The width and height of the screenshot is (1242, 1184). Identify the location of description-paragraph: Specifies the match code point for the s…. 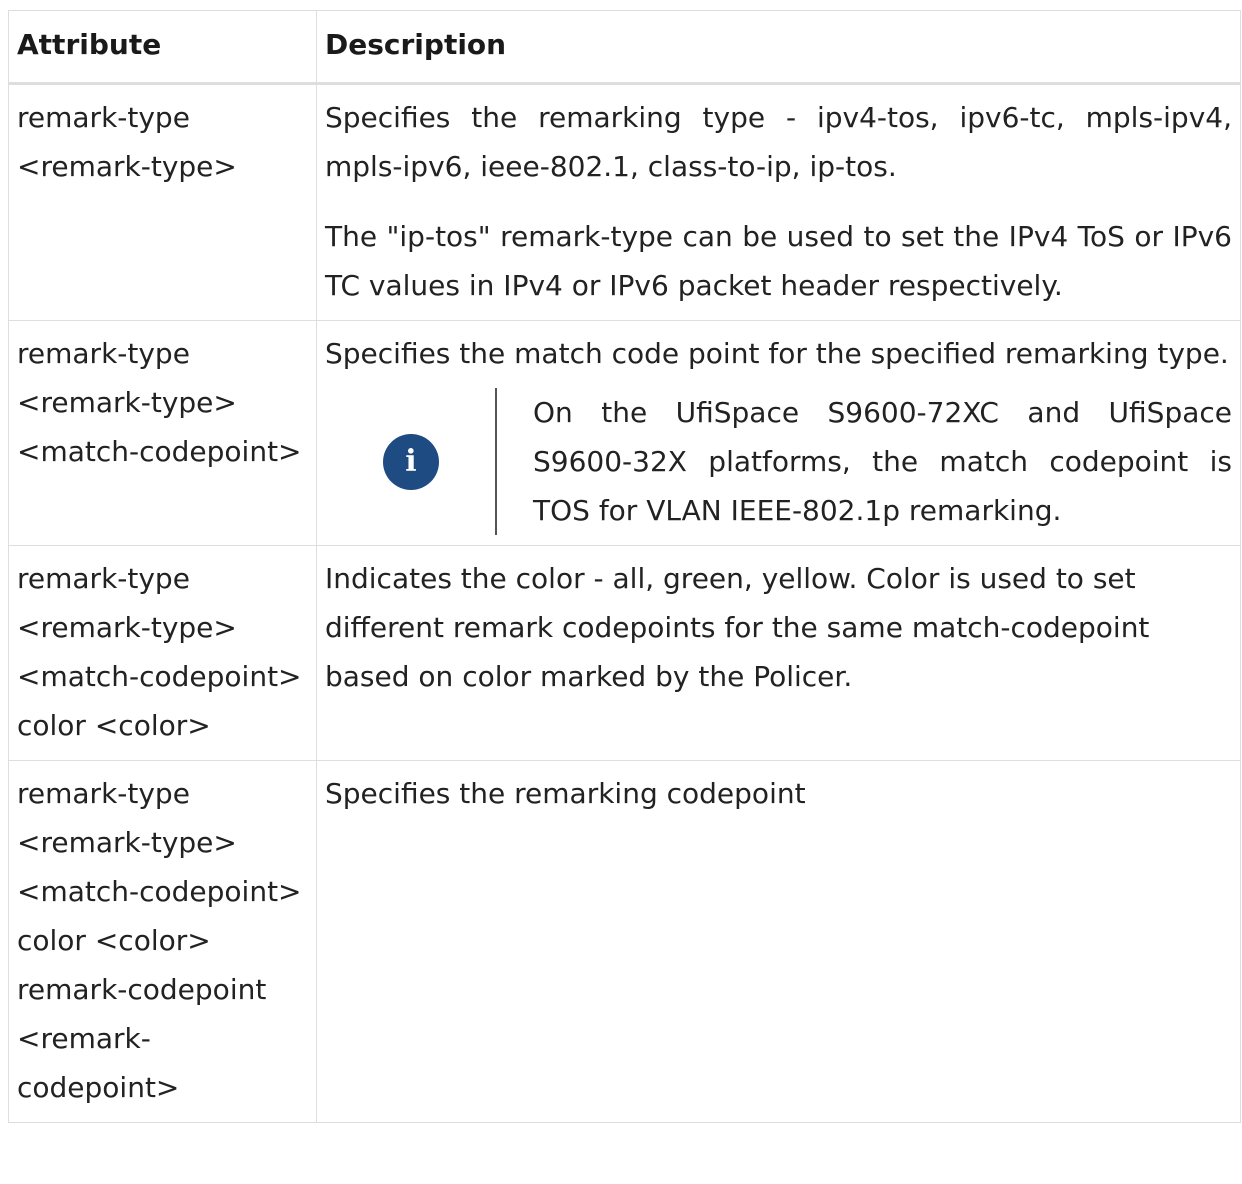
(777, 353).